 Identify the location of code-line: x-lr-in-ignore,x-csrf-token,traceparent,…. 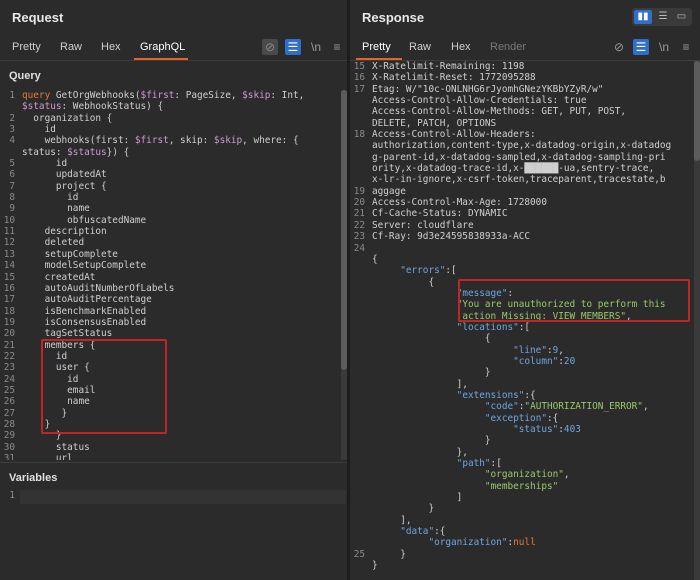
(533, 179).